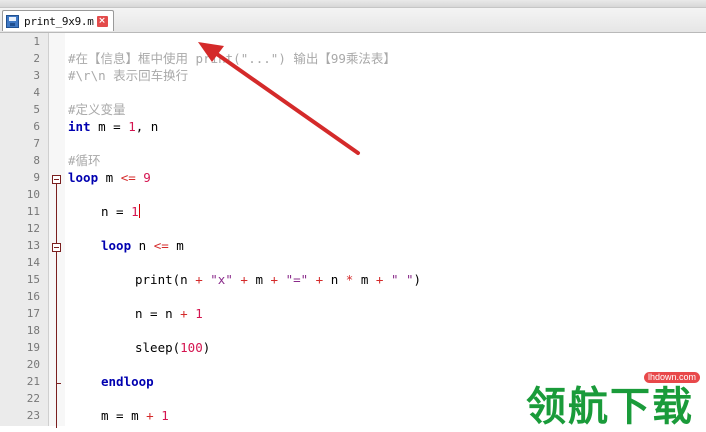 The width and height of the screenshot is (706, 432). I want to click on watermark: lhdown.com 领航下载, so click(614, 401).